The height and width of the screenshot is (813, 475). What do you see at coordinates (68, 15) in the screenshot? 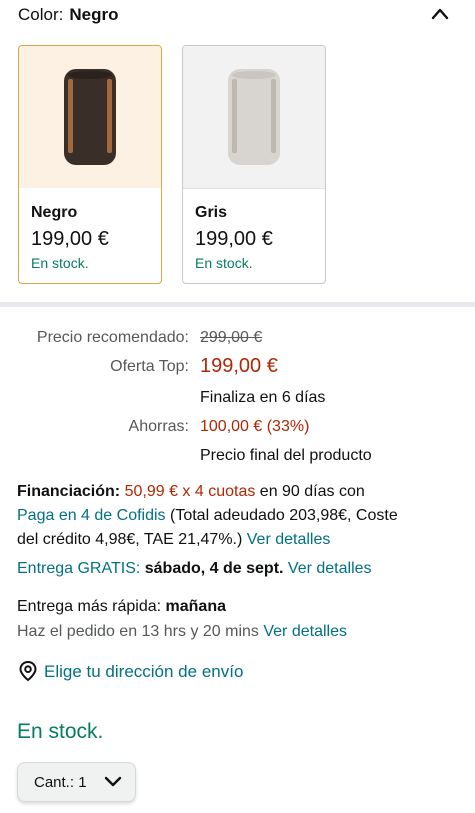
I see `color-row: Color: Negro` at bounding box center [68, 15].